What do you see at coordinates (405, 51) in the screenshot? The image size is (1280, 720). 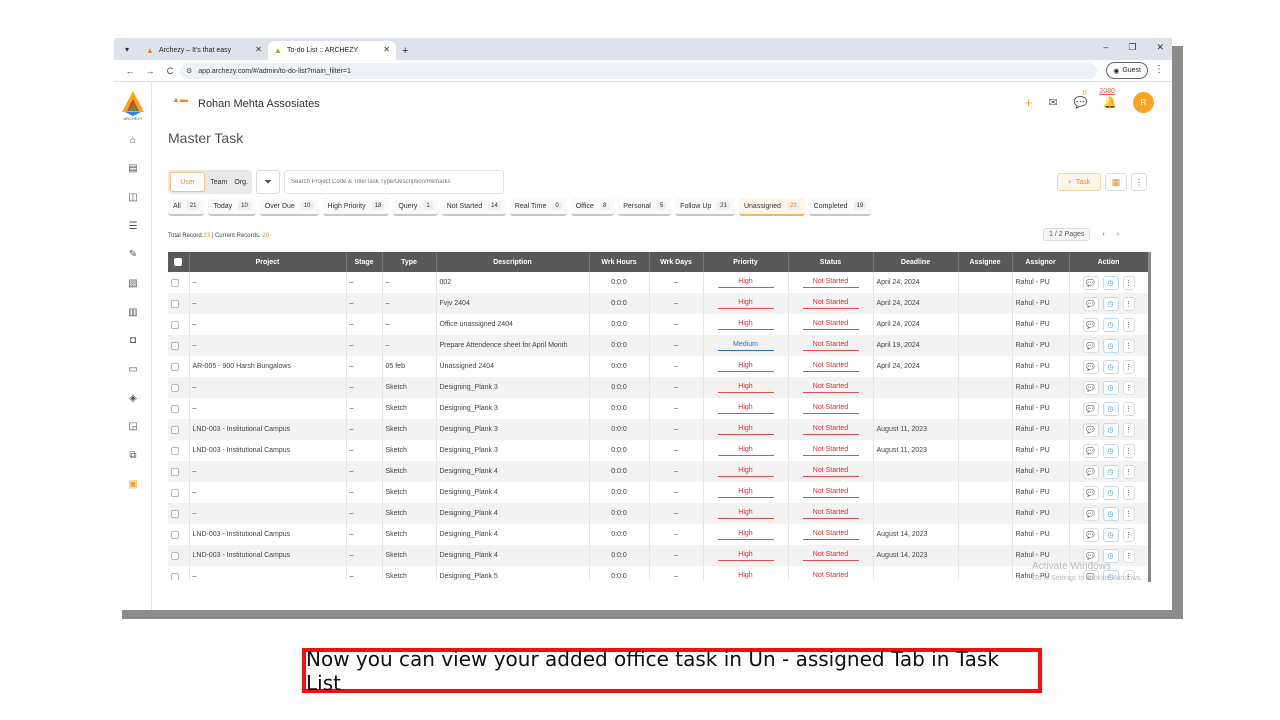 I see `new-tab-icon: +` at bounding box center [405, 51].